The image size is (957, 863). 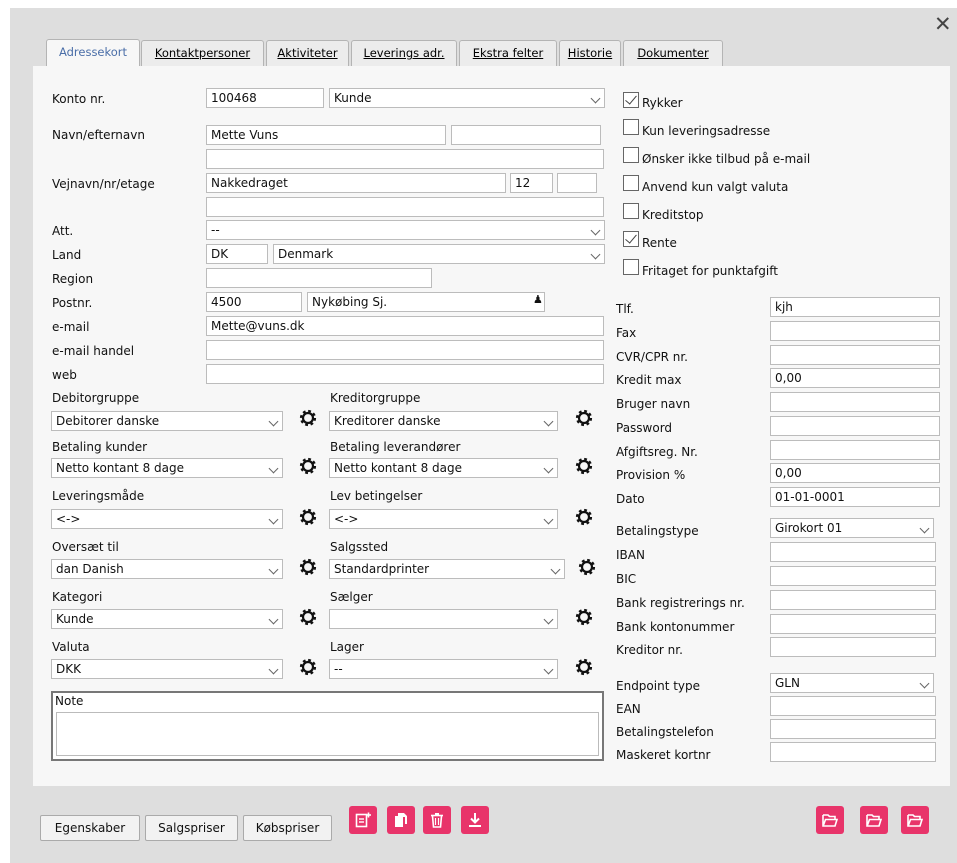 What do you see at coordinates (404, 53) in the screenshot?
I see `tab-leverings-adr: Leverings adr.` at bounding box center [404, 53].